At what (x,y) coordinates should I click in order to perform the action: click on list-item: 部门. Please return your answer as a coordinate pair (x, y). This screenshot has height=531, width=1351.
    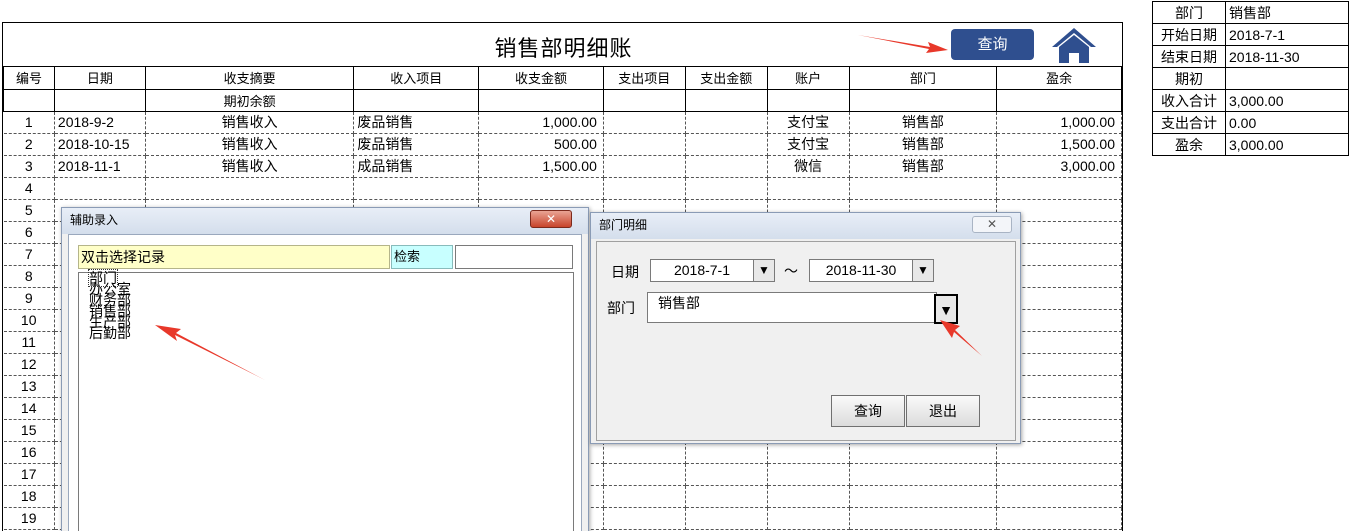
    Looking at the image, I should click on (326, 278).